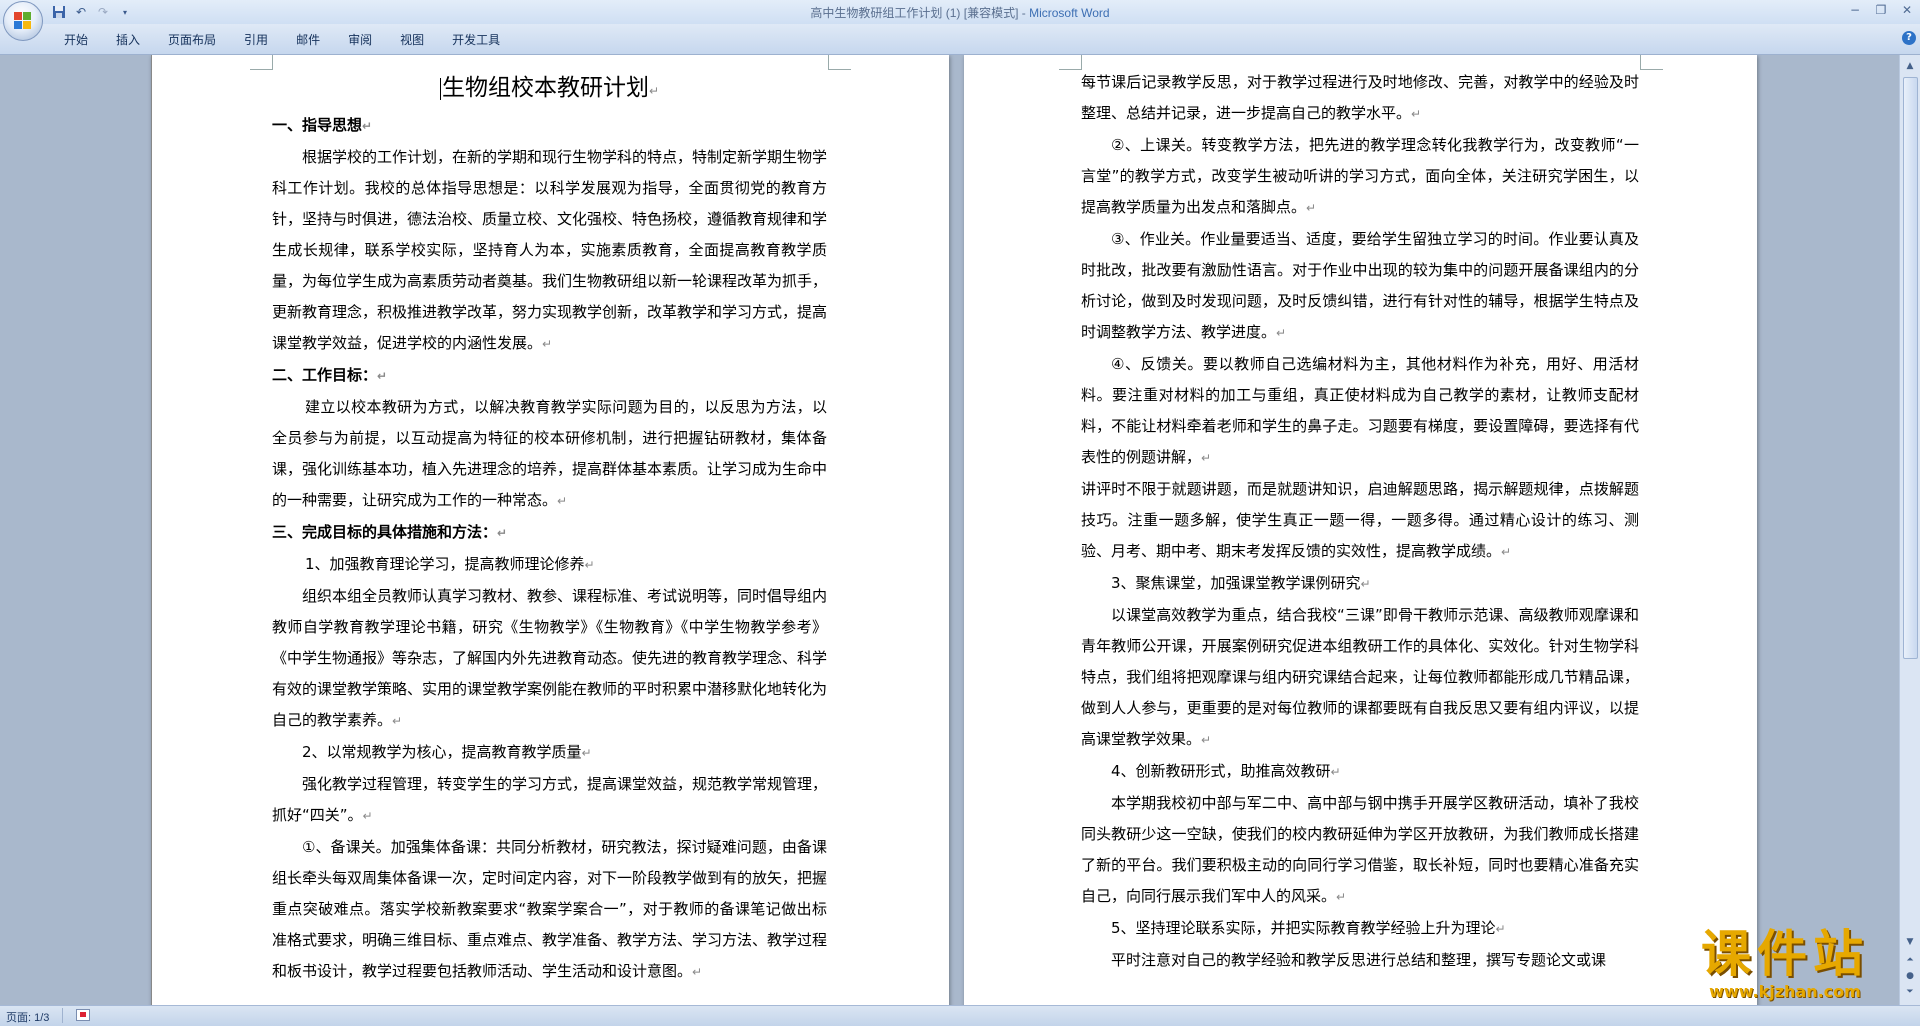  What do you see at coordinates (1069, 13) in the screenshot?
I see `app-name: Microsoft Word` at bounding box center [1069, 13].